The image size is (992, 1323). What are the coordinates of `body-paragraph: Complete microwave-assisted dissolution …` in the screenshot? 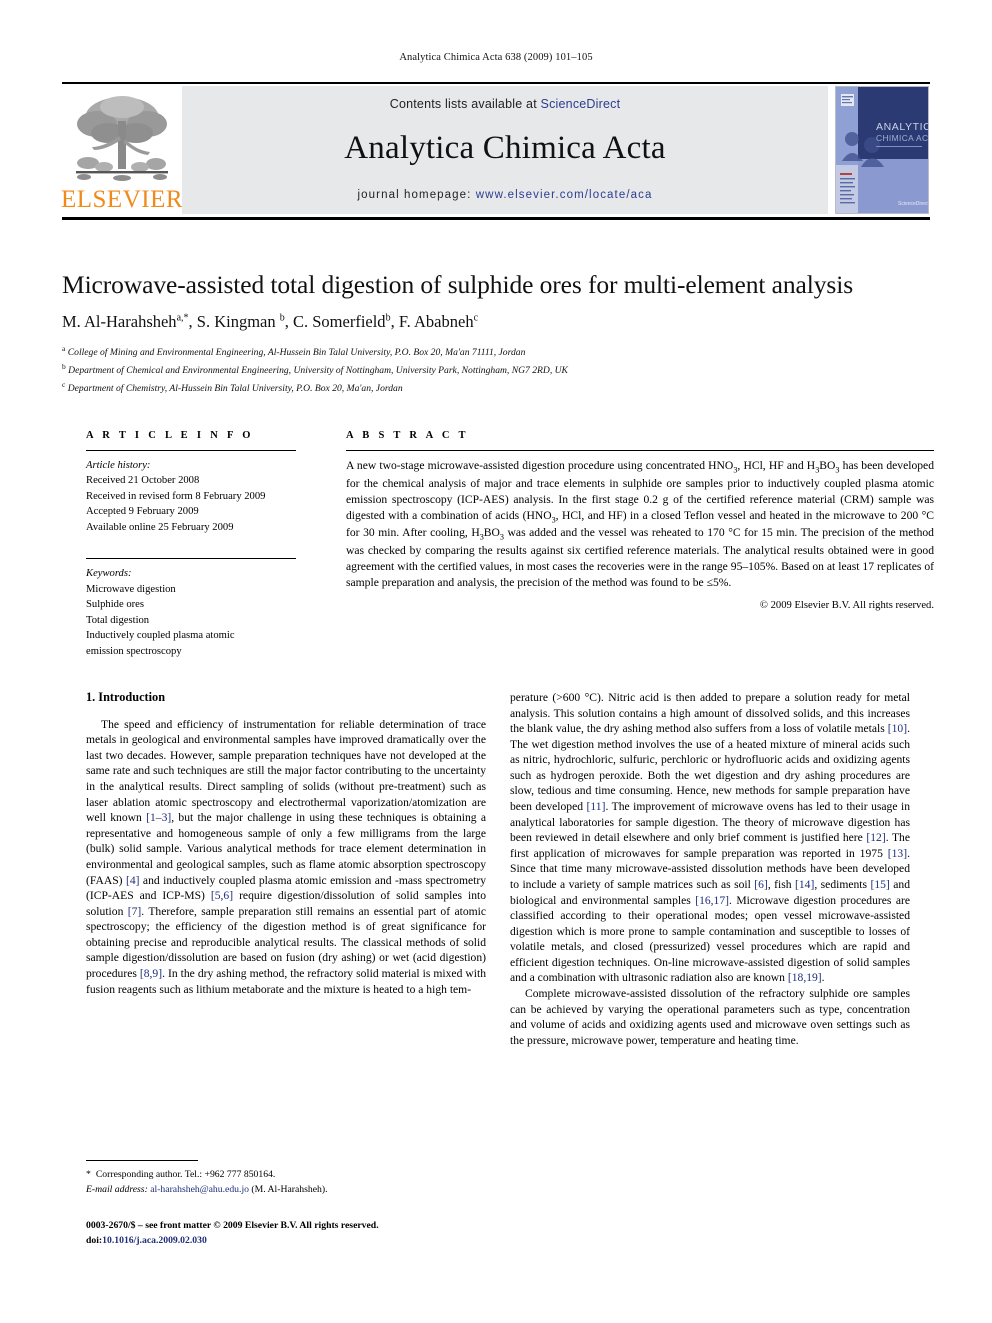 It's located at (710, 1016).